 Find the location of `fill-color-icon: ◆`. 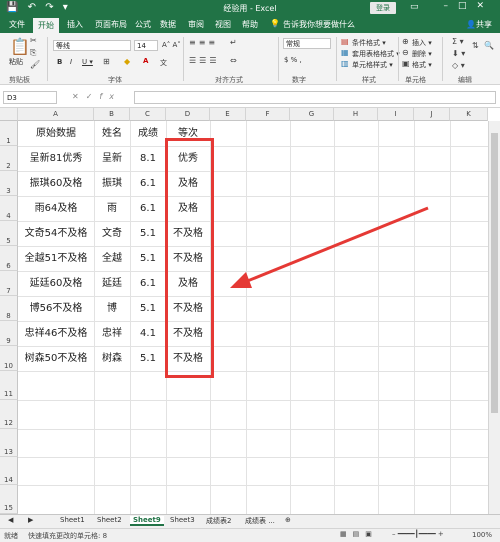

fill-color-icon: ◆ is located at coordinates (127, 61).